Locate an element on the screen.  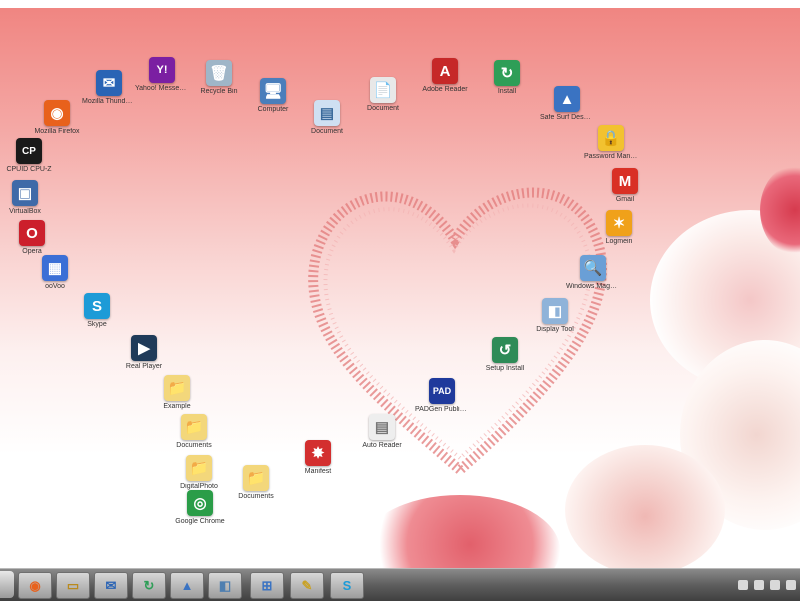
desktop-icon-thunderbird: ✉ Mozilla Thunderbird is located at coordinates (109, 88).